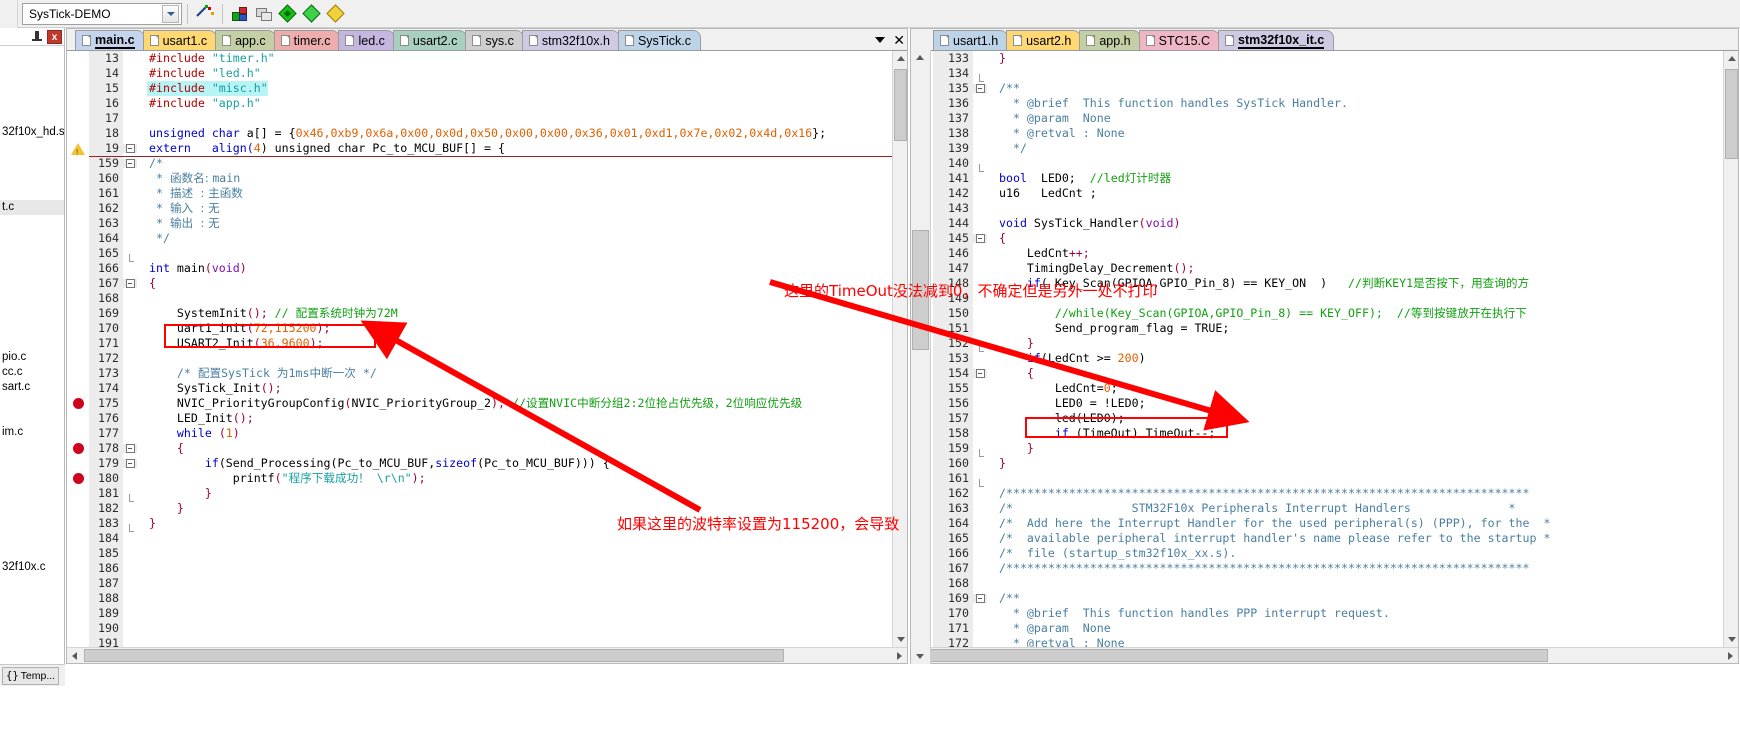 Image resolution: width=1740 pixels, height=736 pixels. What do you see at coordinates (1179, 40) in the screenshot?
I see `tab-stc15-c: STC15.C` at bounding box center [1179, 40].